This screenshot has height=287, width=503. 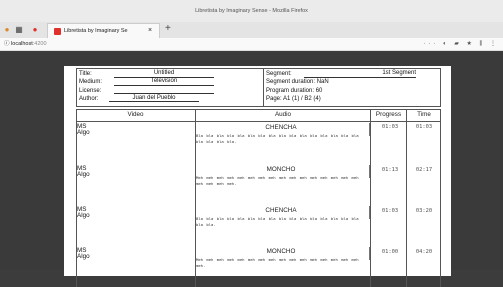 I want to click on column-header-progress: Progress, so click(x=388, y=114).